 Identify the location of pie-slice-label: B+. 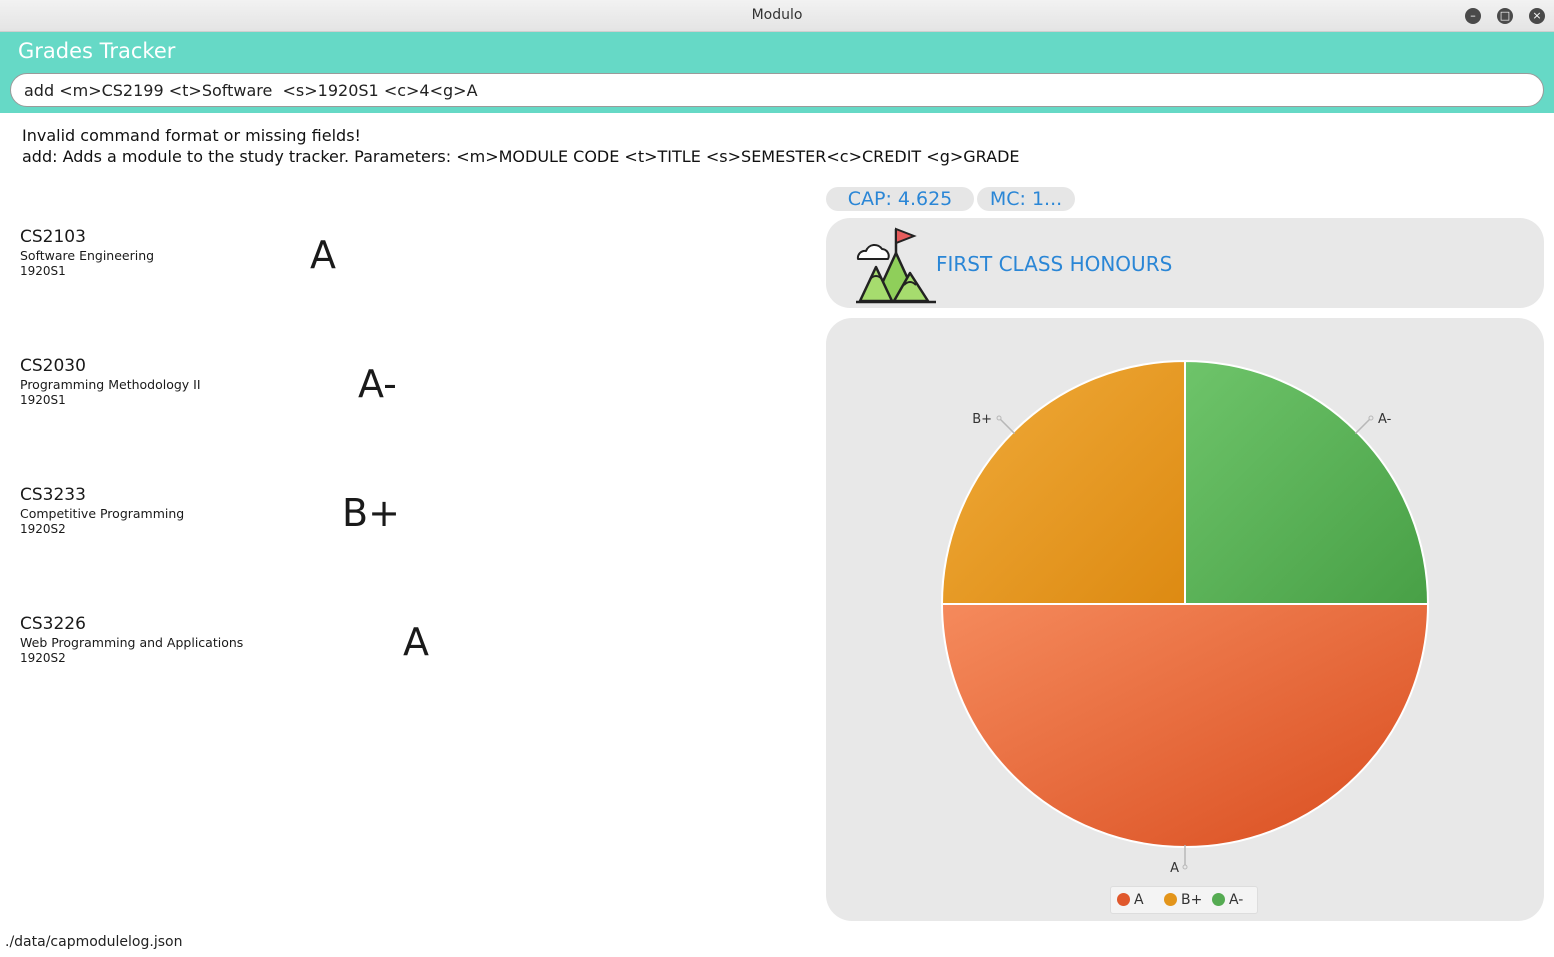
(982, 419).